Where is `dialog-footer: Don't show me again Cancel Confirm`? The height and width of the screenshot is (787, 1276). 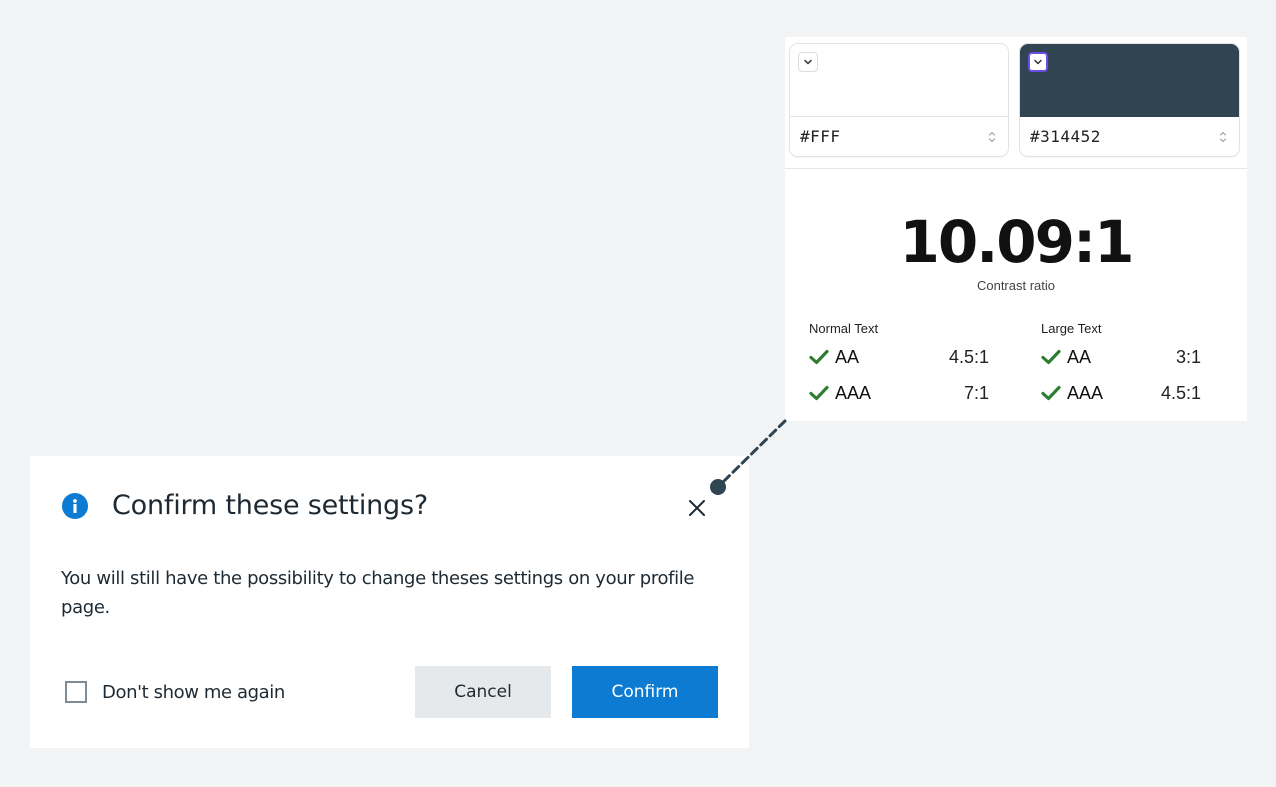 dialog-footer: Don't show me again Cancel Confirm is located at coordinates (389, 692).